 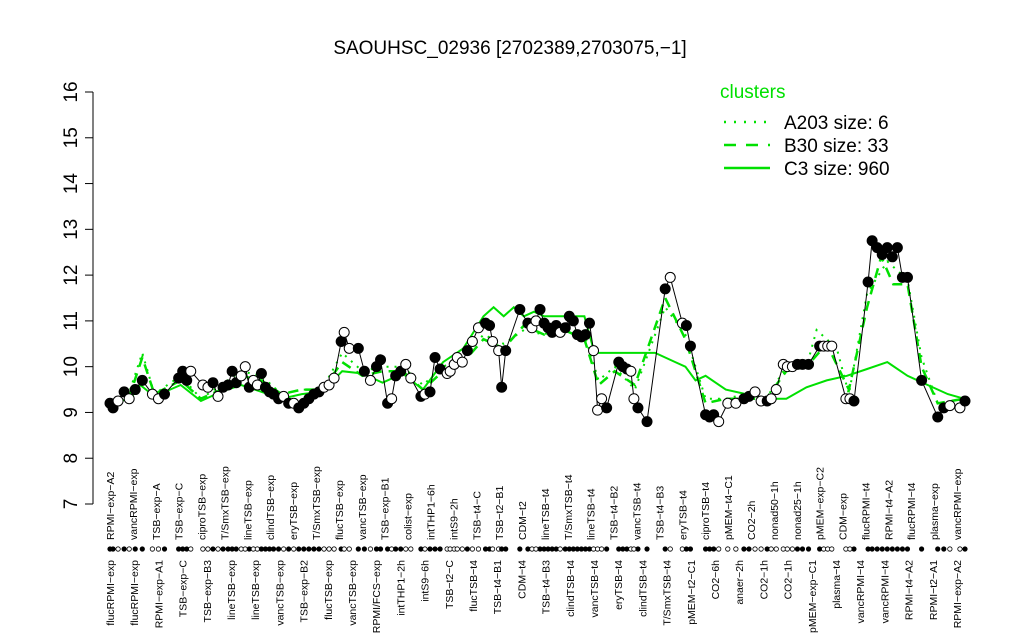 What do you see at coordinates (500, 513) in the screenshot?
I see `x-tick-label: TSB−t2−B1` at bounding box center [500, 513].